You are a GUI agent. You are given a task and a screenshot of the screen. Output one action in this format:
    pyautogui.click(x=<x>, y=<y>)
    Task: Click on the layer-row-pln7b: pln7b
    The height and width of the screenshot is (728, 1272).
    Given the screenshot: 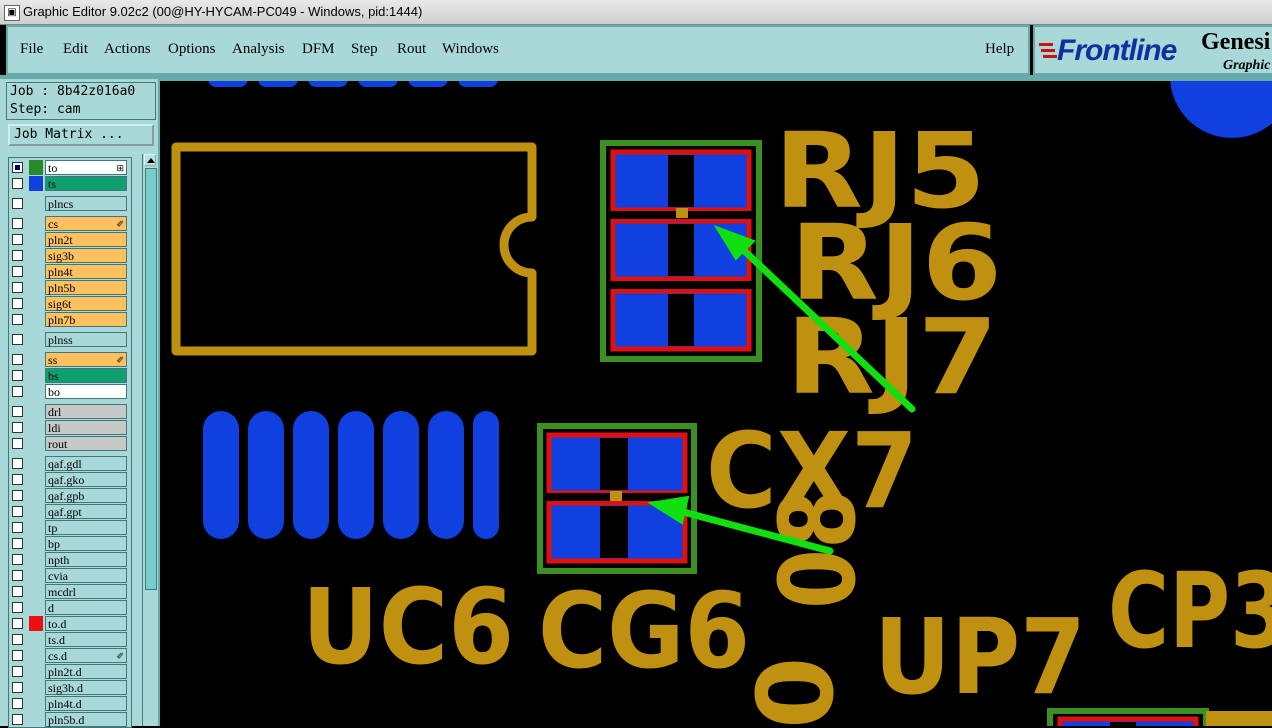 What is the action you would take?
    pyautogui.click(x=70, y=320)
    